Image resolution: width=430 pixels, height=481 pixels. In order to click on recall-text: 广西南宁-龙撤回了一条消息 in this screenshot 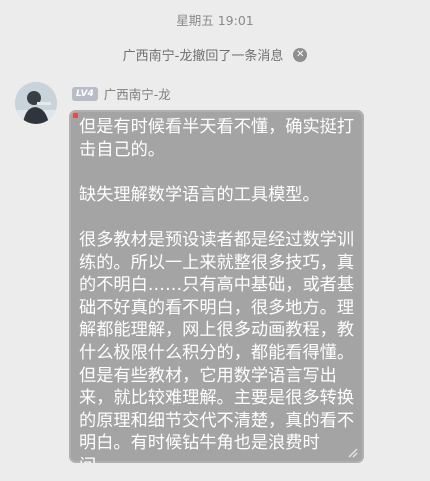, I will do `click(203, 56)`.